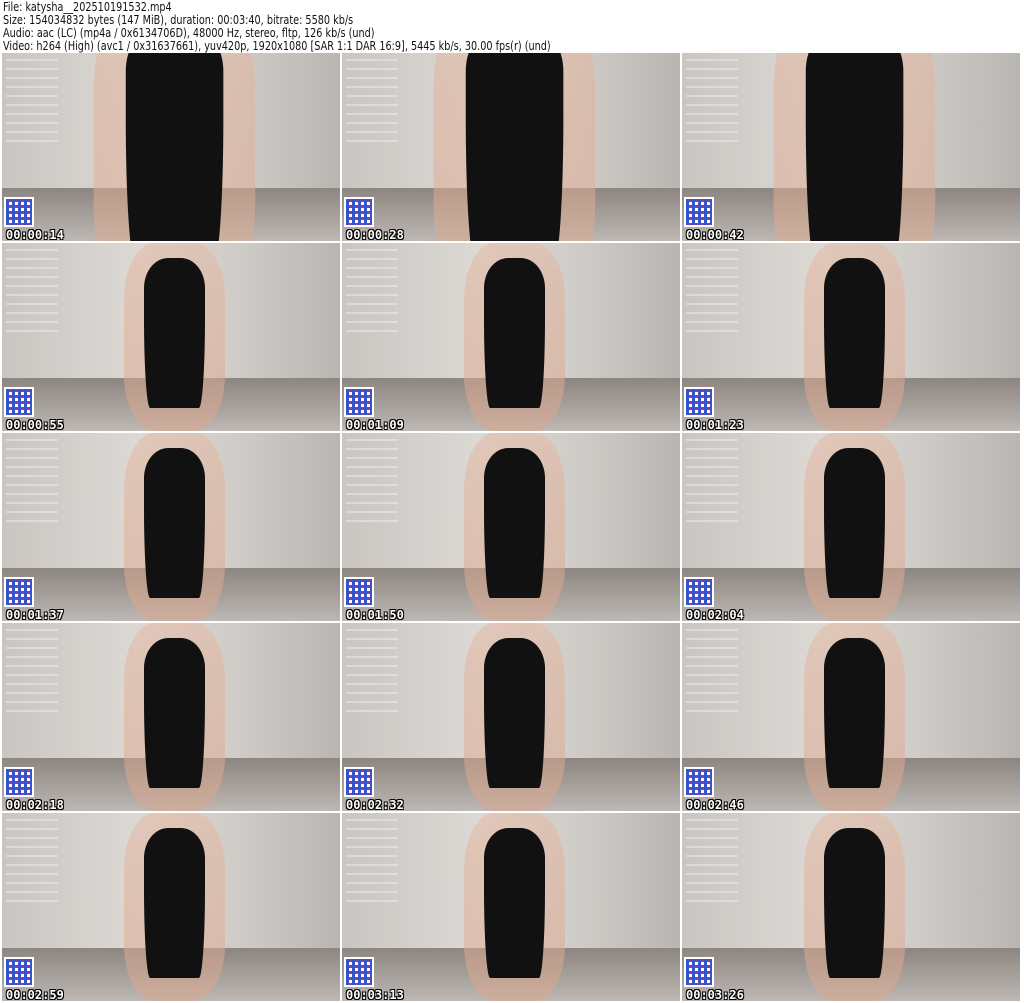  I want to click on video-thumbnail: 00:02:59, so click(171, 907).